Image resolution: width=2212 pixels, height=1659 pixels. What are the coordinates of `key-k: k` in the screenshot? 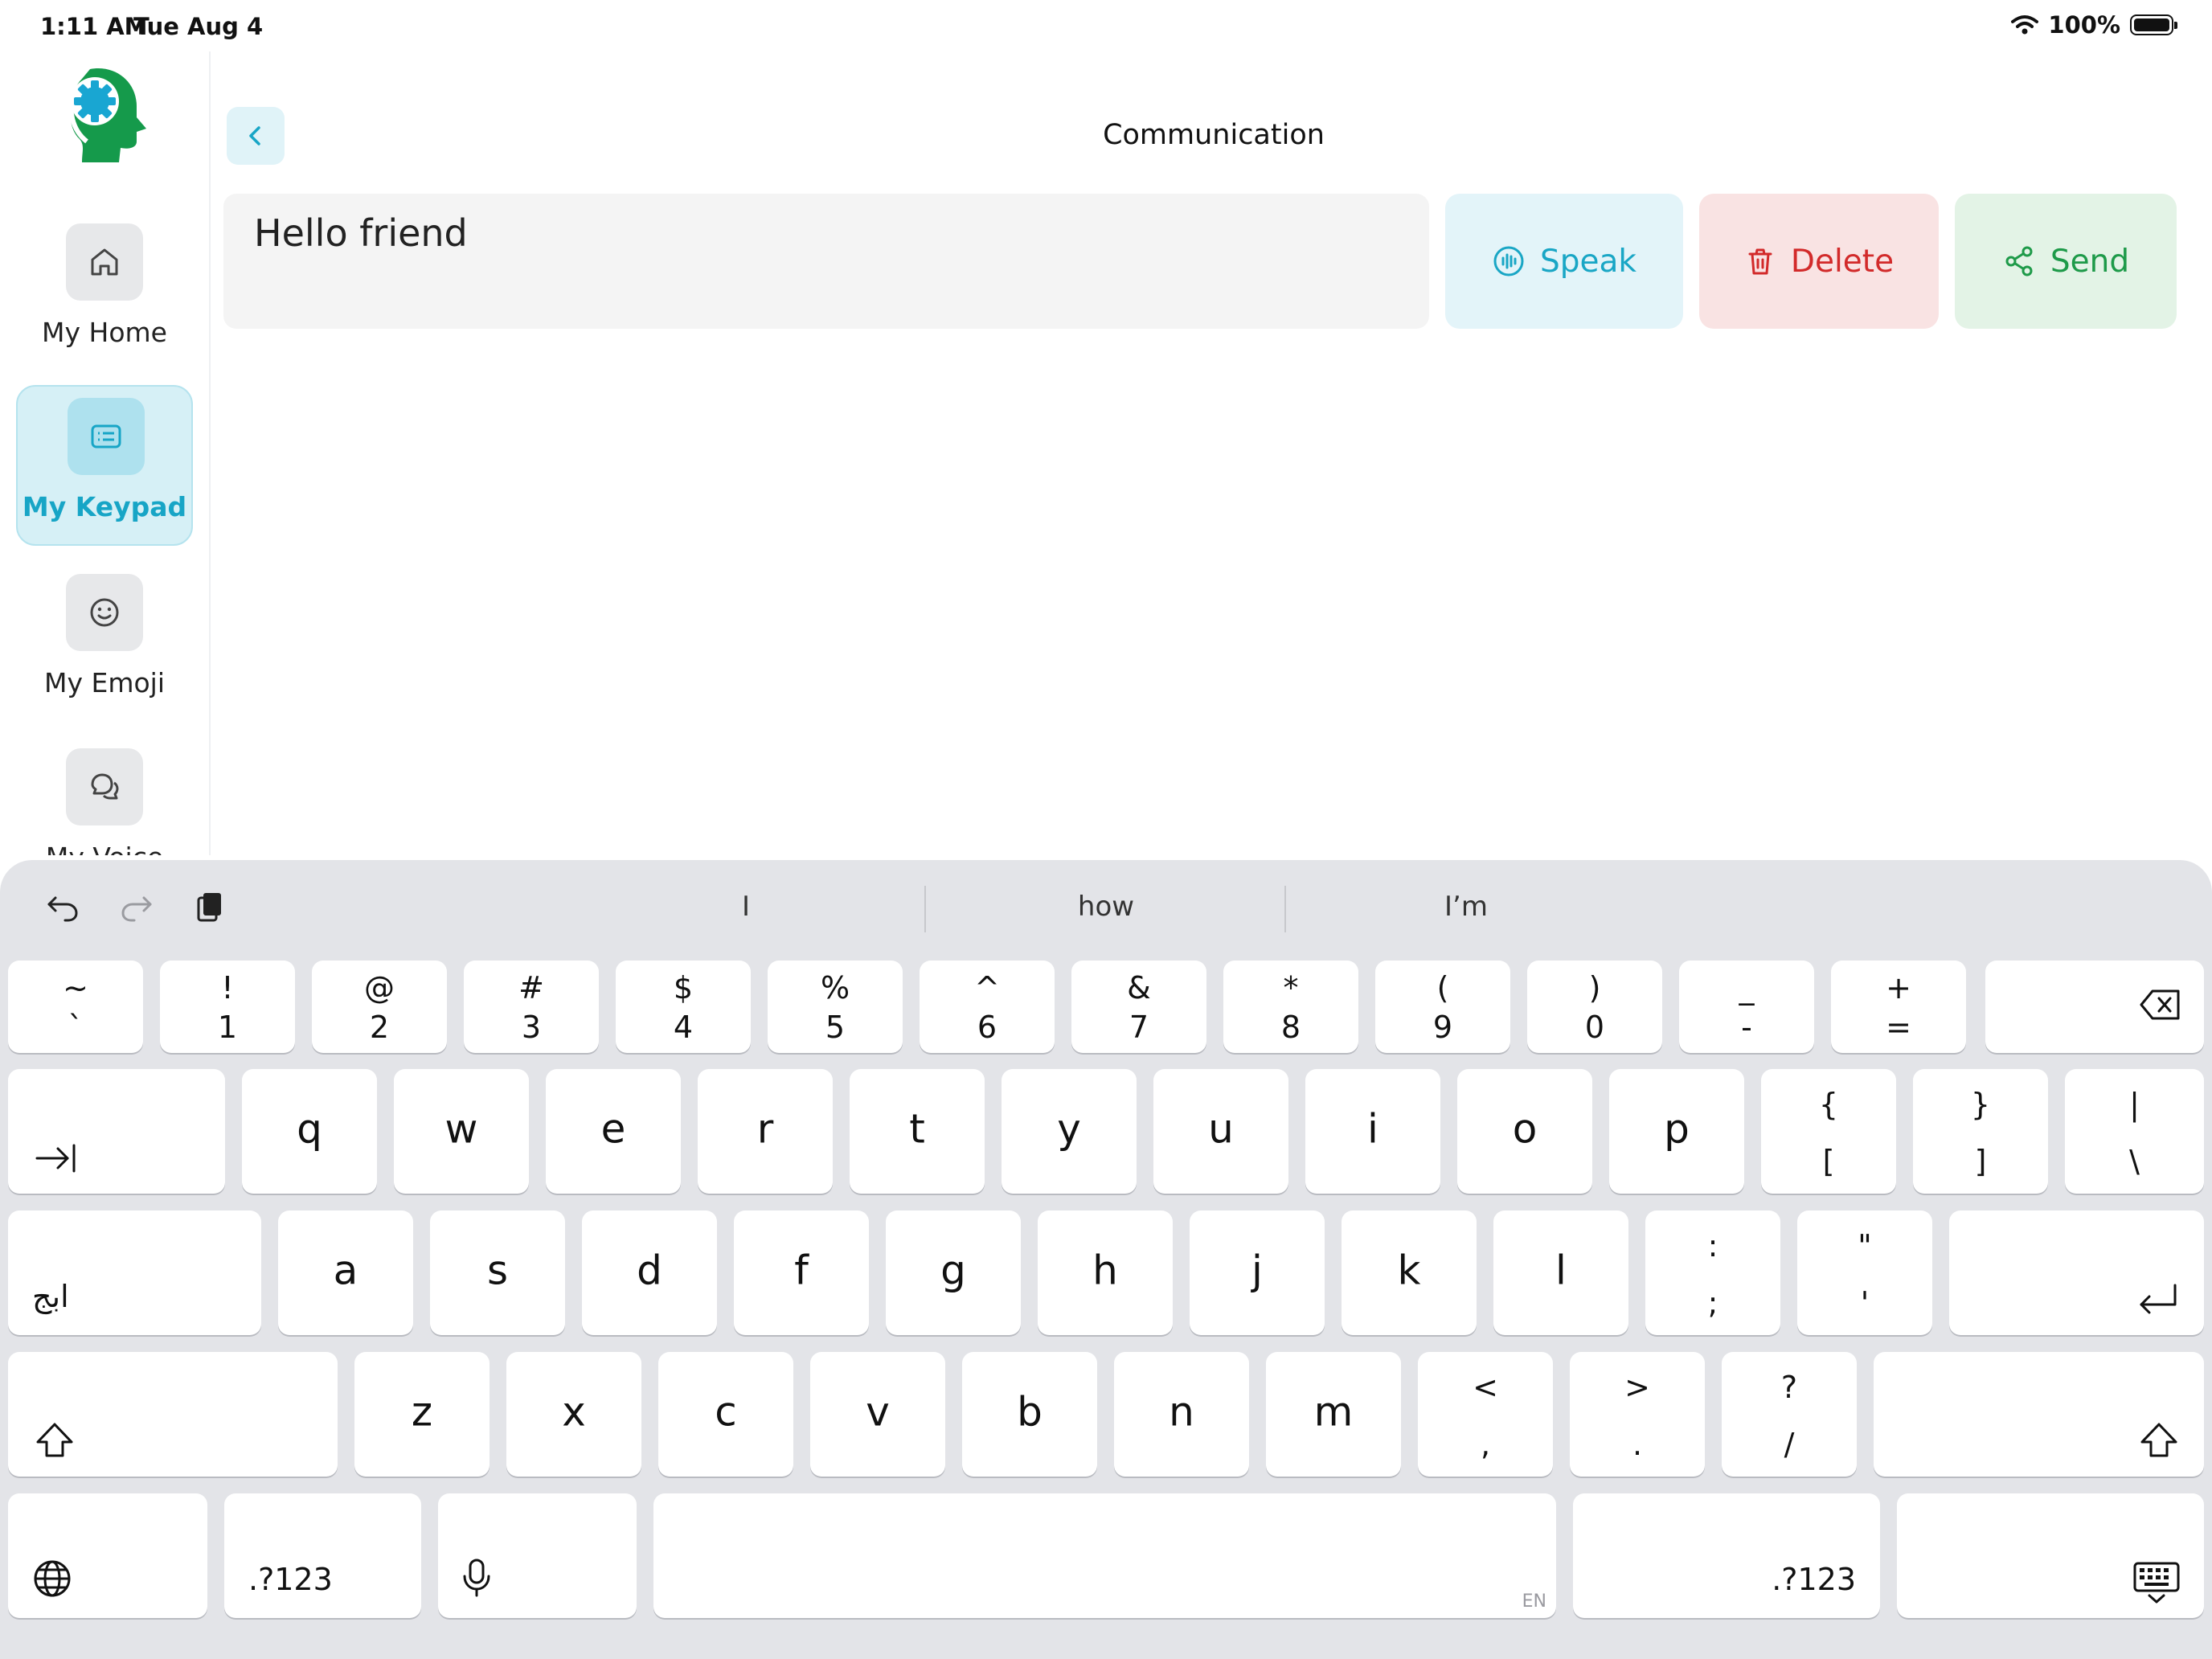 It's located at (1409, 1272).